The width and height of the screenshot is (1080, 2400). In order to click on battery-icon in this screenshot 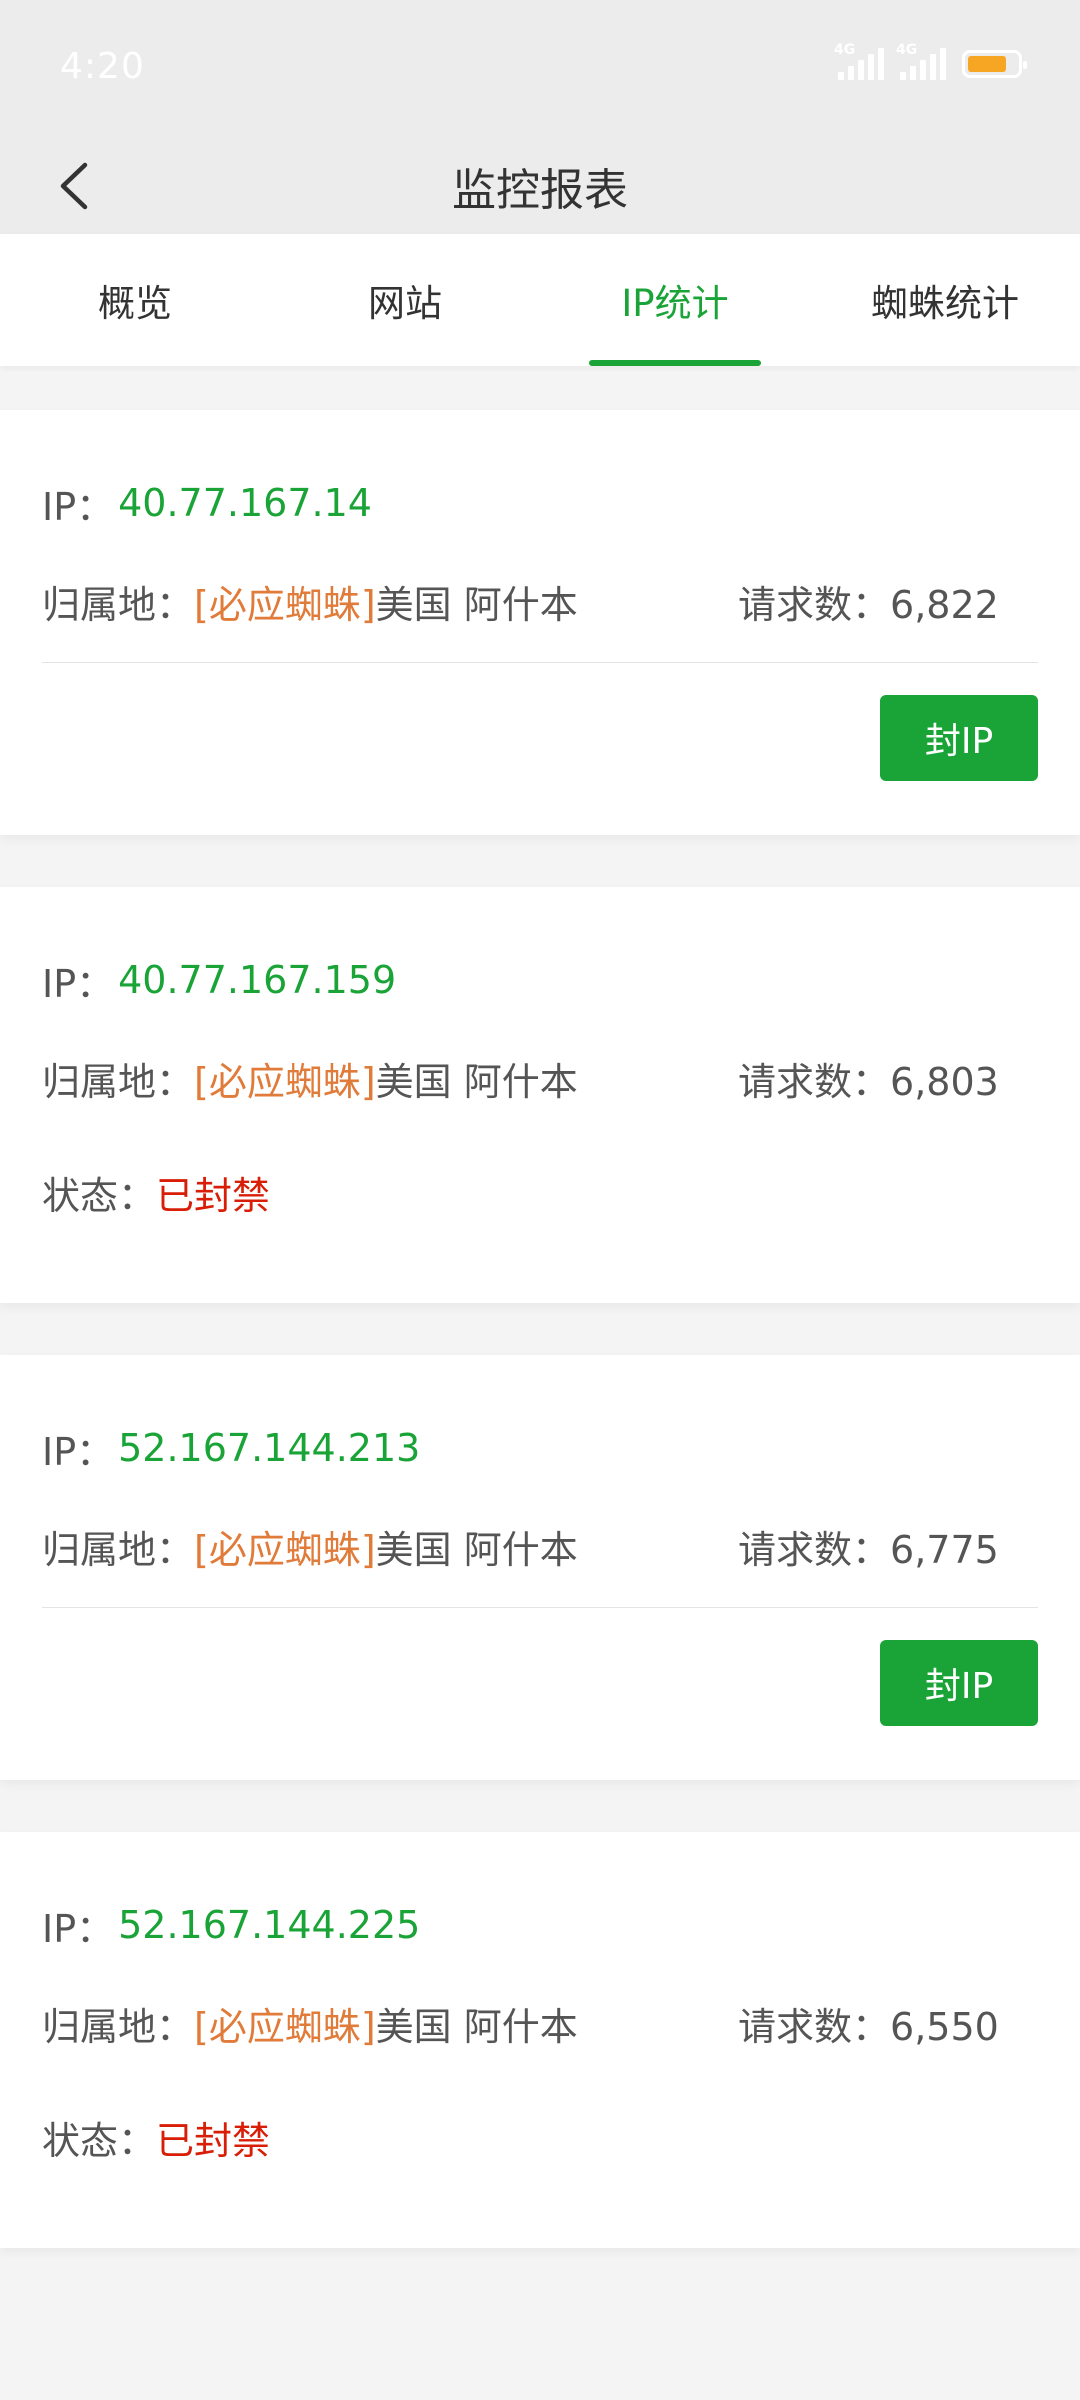, I will do `click(994, 64)`.